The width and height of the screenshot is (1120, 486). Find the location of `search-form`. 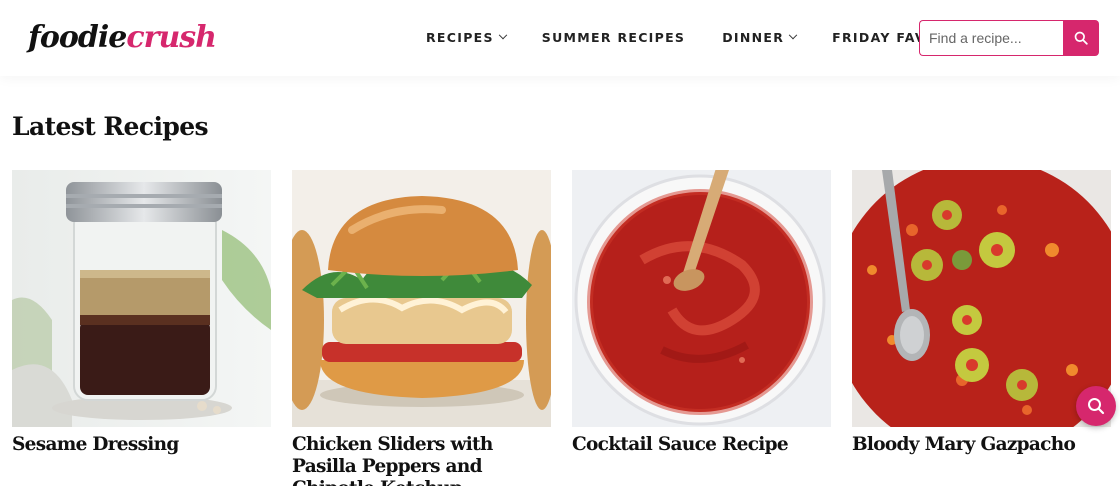

search-form is located at coordinates (1009, 38).